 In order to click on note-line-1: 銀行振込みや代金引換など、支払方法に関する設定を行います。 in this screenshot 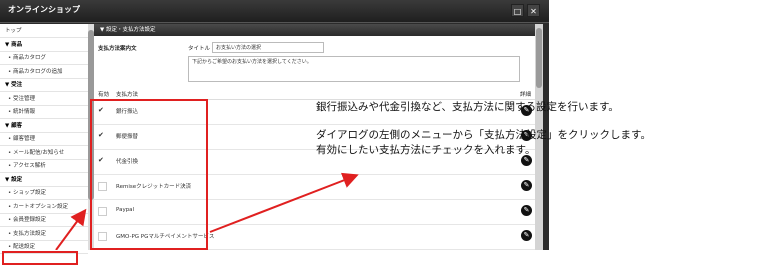, I will do `click(467, 107)`.